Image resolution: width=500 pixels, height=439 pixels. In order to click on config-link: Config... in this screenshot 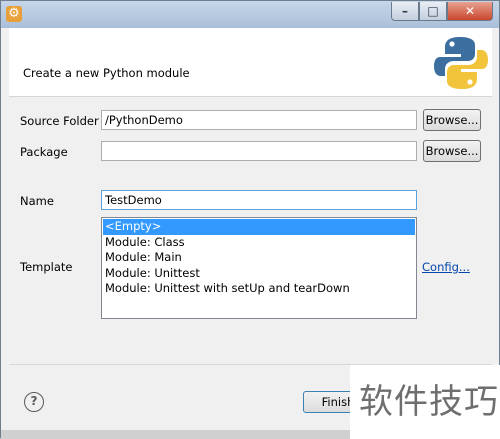, I will do `click(446, 267)`.